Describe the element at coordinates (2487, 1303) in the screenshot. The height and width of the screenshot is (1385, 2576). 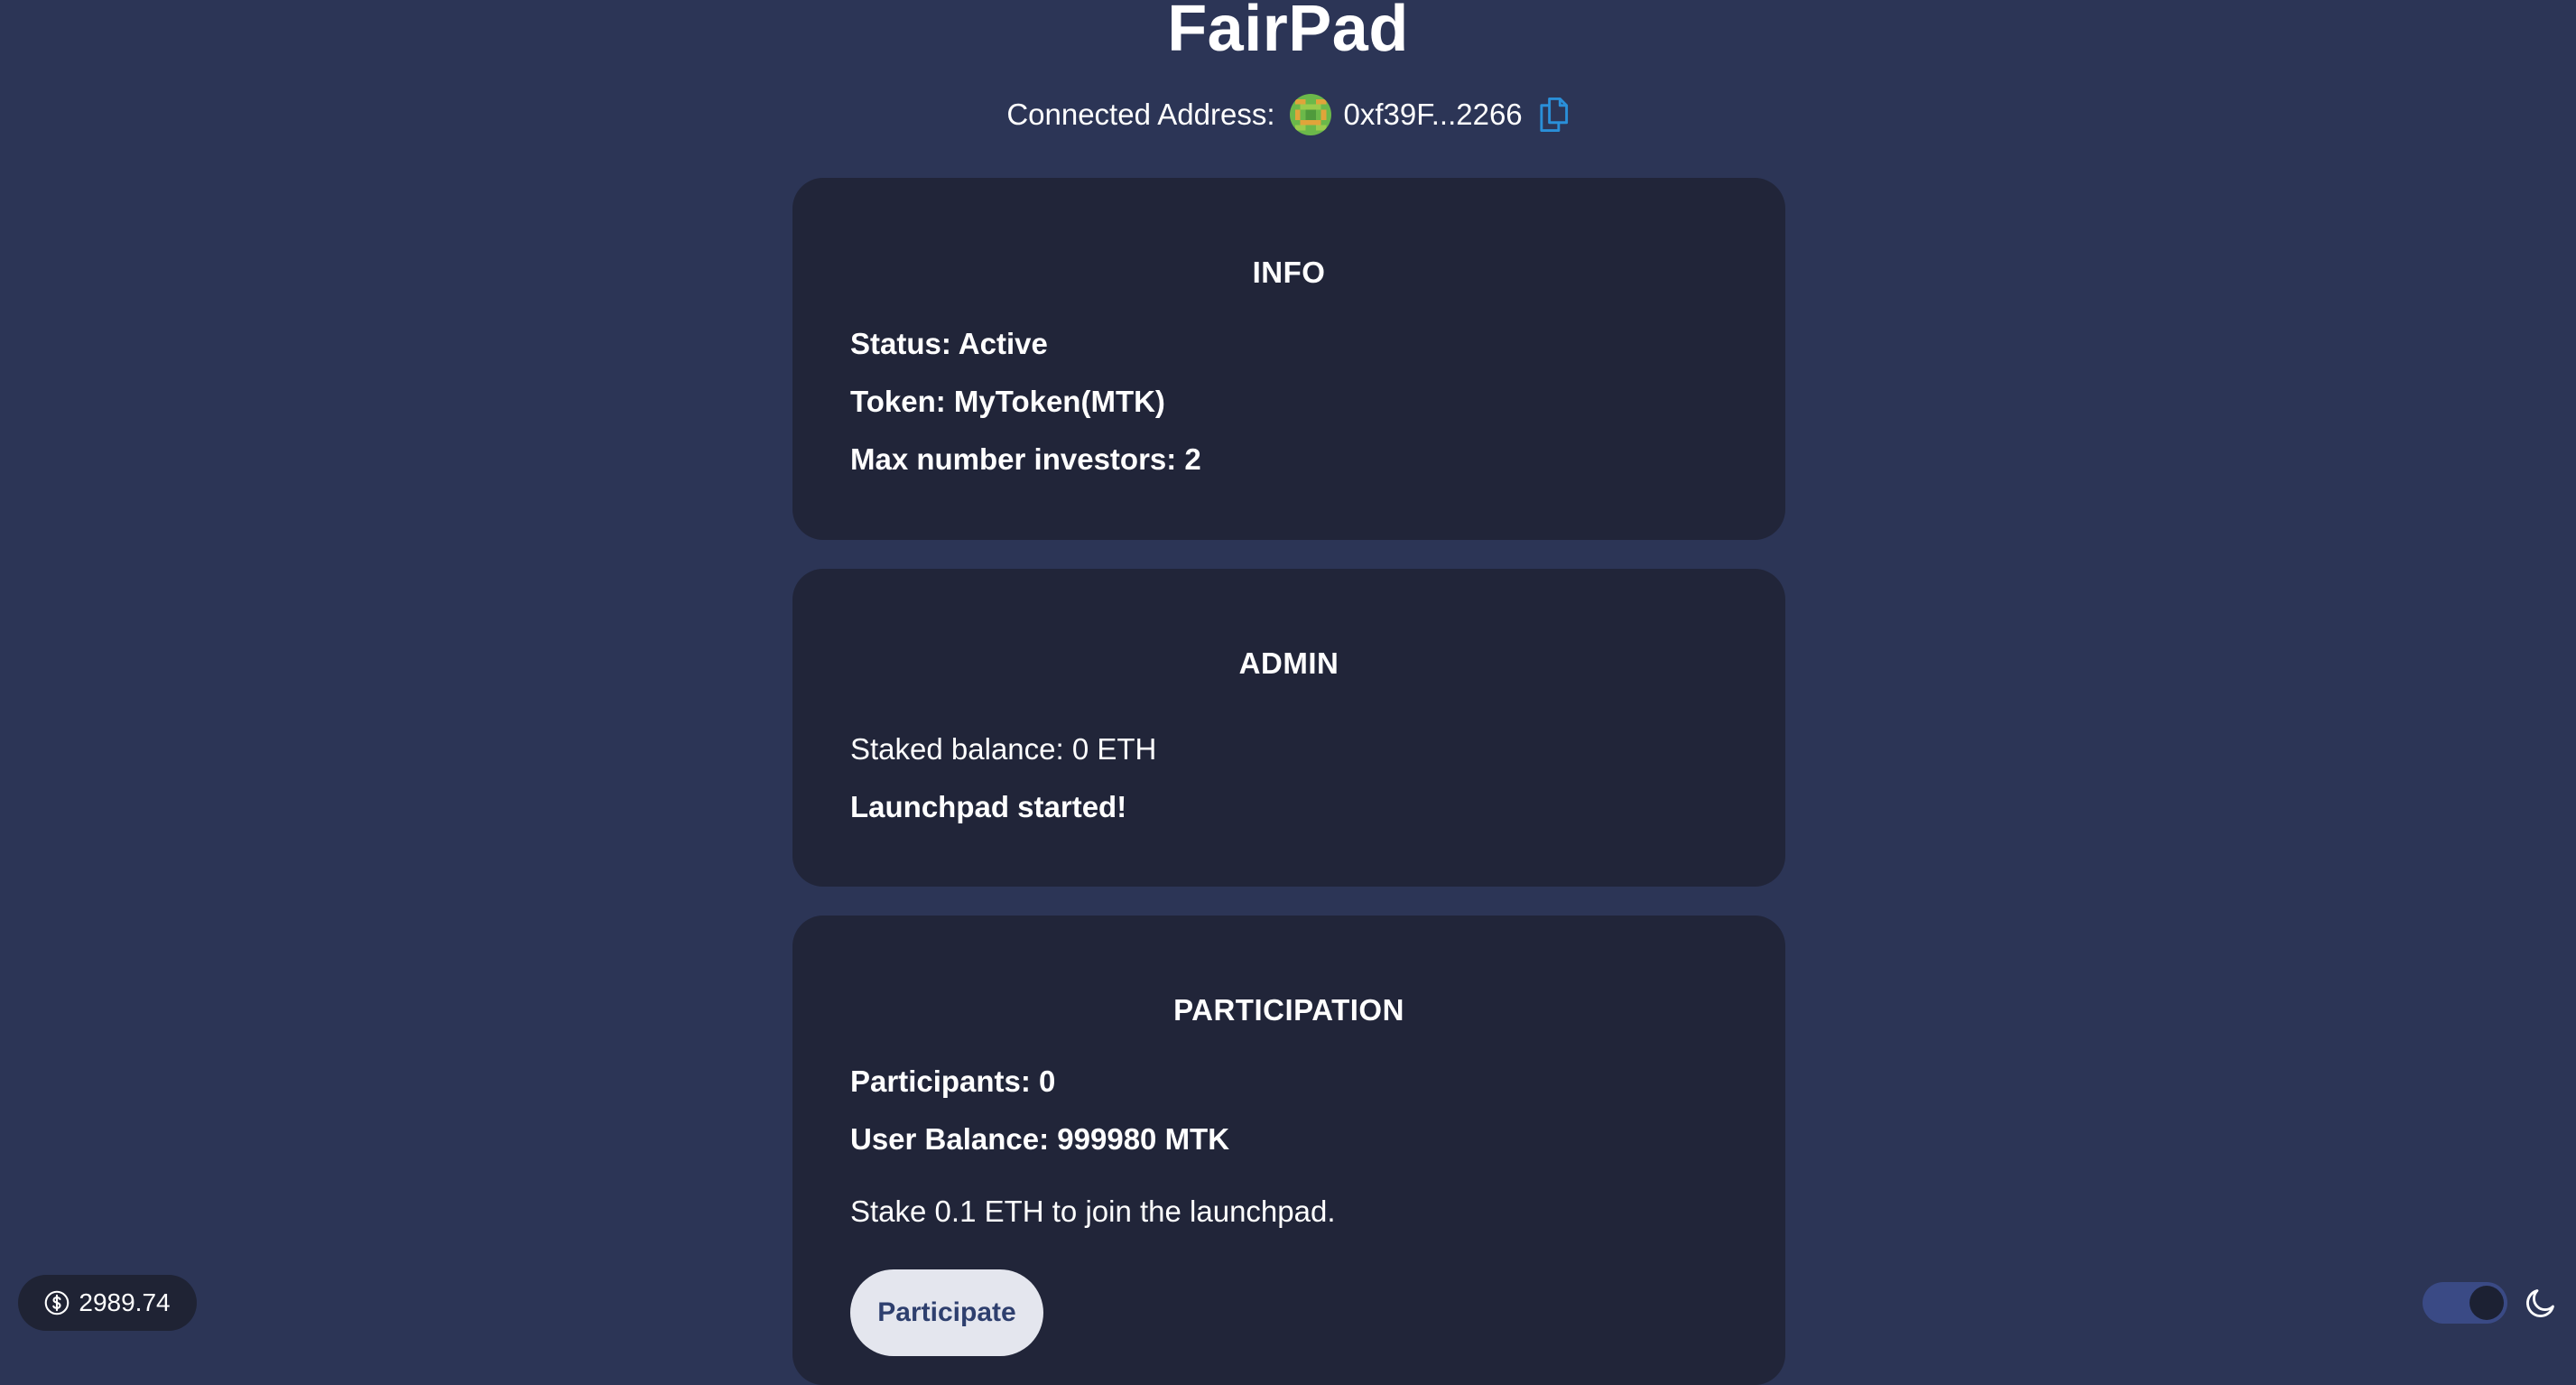
I see `toggle-knob` at that location.